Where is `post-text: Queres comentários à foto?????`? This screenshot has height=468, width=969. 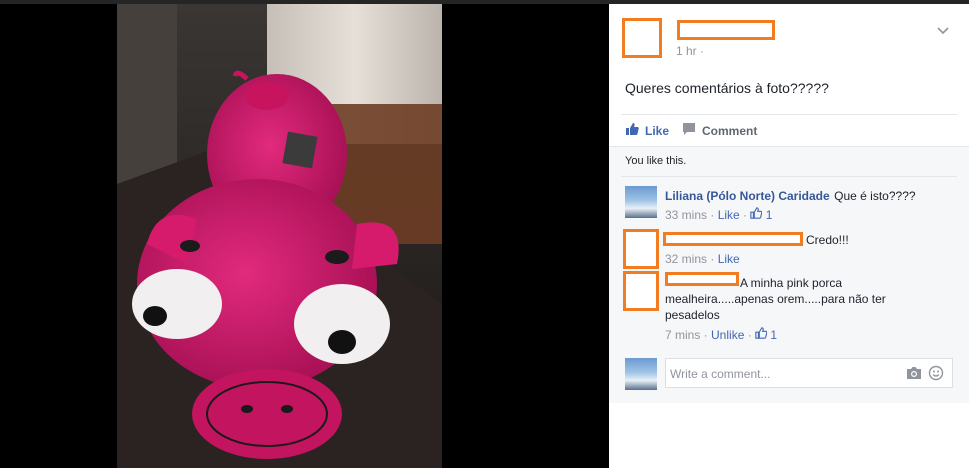
post-text: Queres comentários à foto????? is located at coordinates (727, 88).